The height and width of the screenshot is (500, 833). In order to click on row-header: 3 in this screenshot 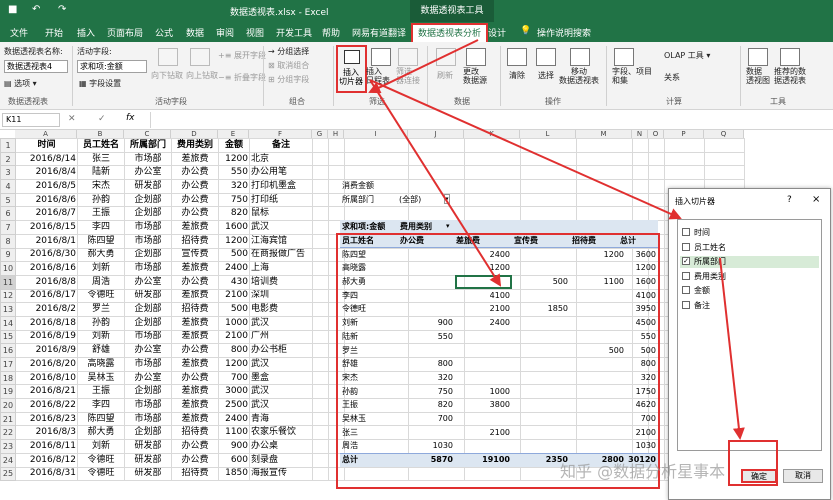, I will do `click(8, 173)`.